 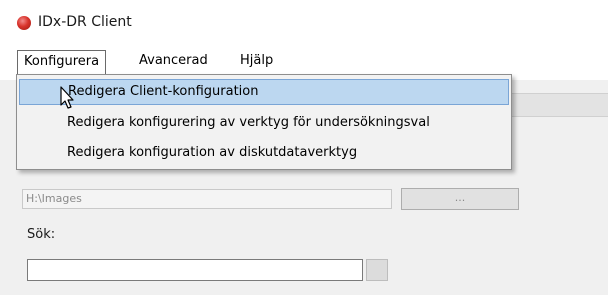 What do you see at coordinates (62, 62) in the screenshot?
I see `menu-konfigurera: Konfigurera` at bounding box center [62, 62].